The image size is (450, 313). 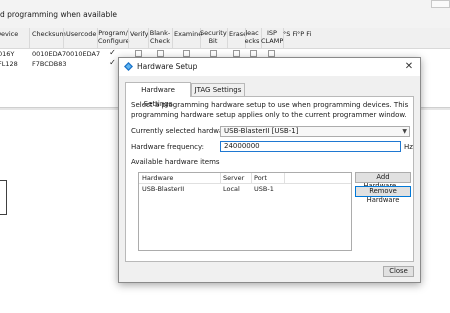 What do you see at coordinates (139, 34) in the screenshot?
I see `column-verify: Verify` at bounding box center [139, 34].